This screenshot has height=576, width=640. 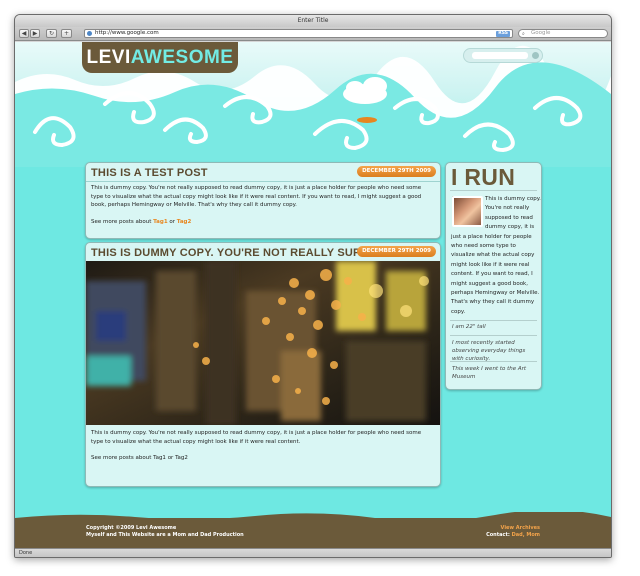 What do you see at coordinates (535, 55) in the screenshot?
I see `site-search-button` at bounding box center [535, 55].